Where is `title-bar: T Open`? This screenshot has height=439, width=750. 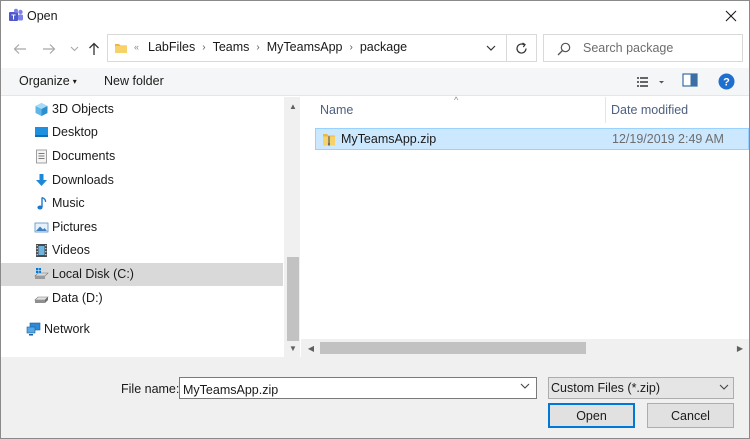
title-bar: T Open is located at coordinates (375, 16).